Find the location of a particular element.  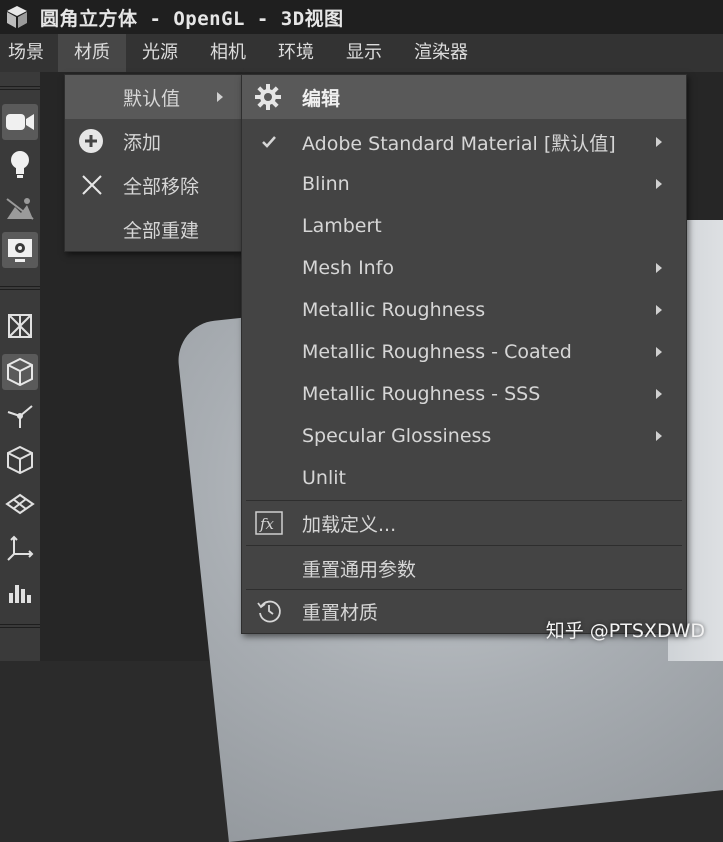

left-toolbar is located at coordinates (20, 366).